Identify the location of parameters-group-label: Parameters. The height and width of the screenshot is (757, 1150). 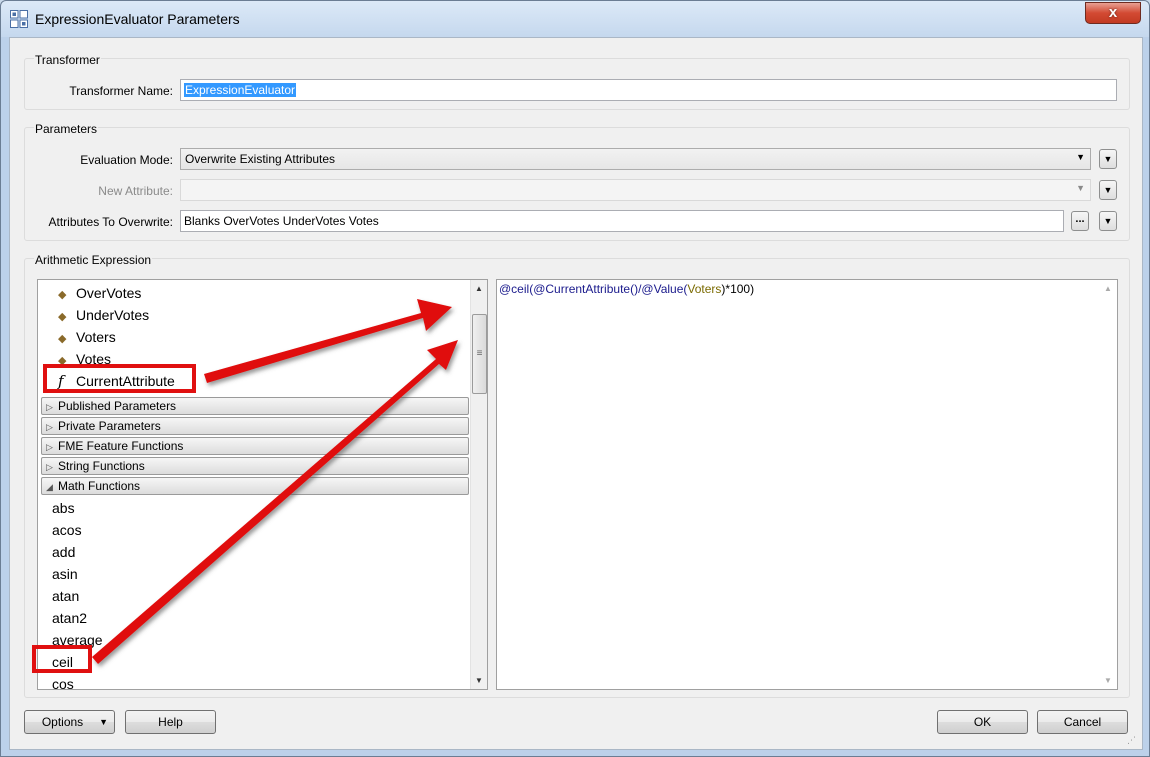
(66, 129).